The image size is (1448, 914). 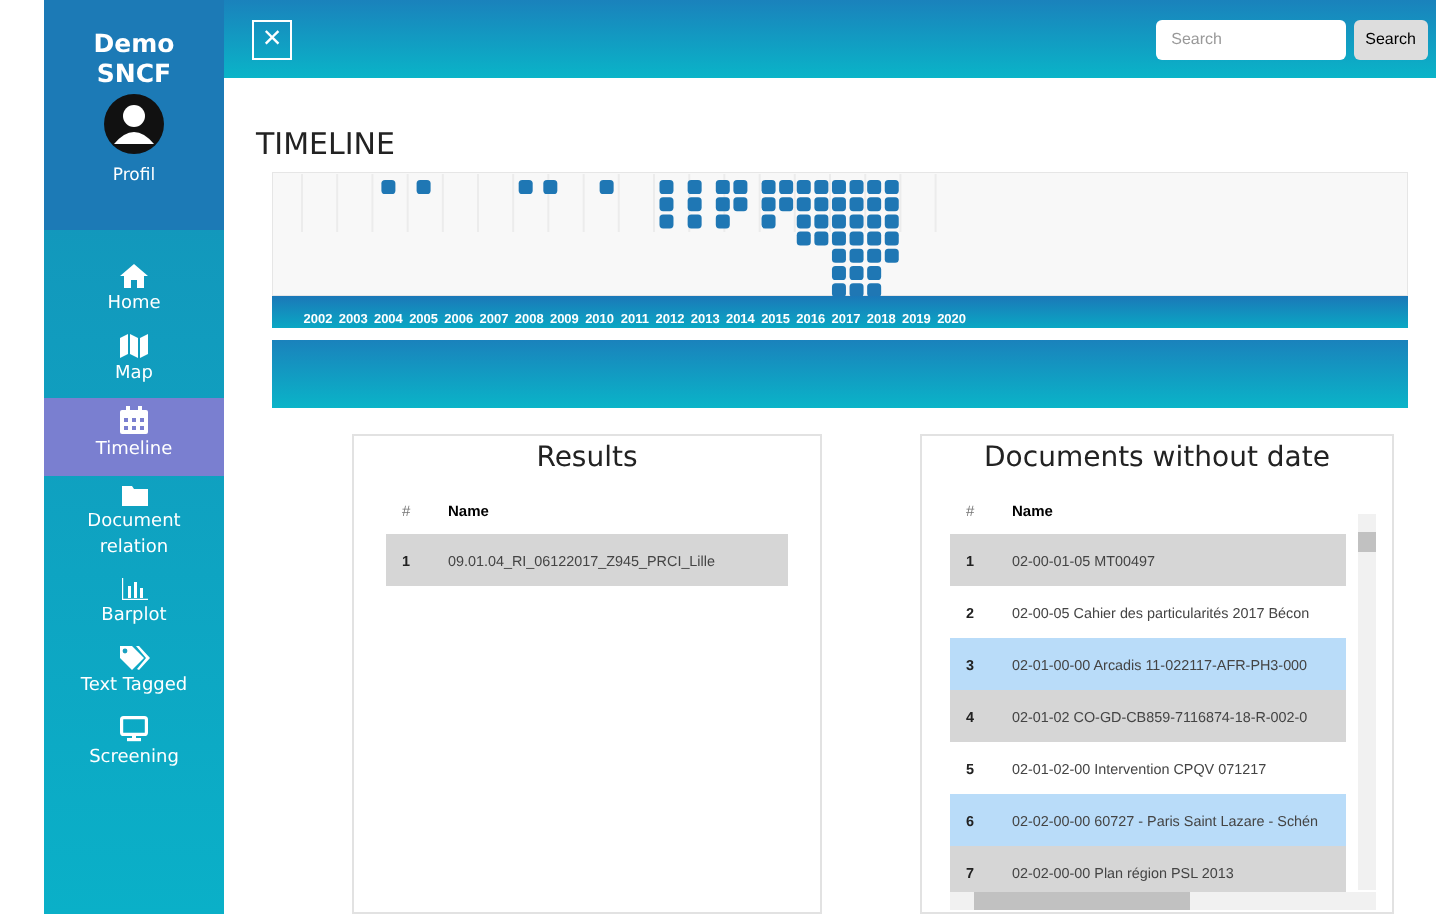 I want to click on page-title: TIMELINE, so click(x=326, y=144).